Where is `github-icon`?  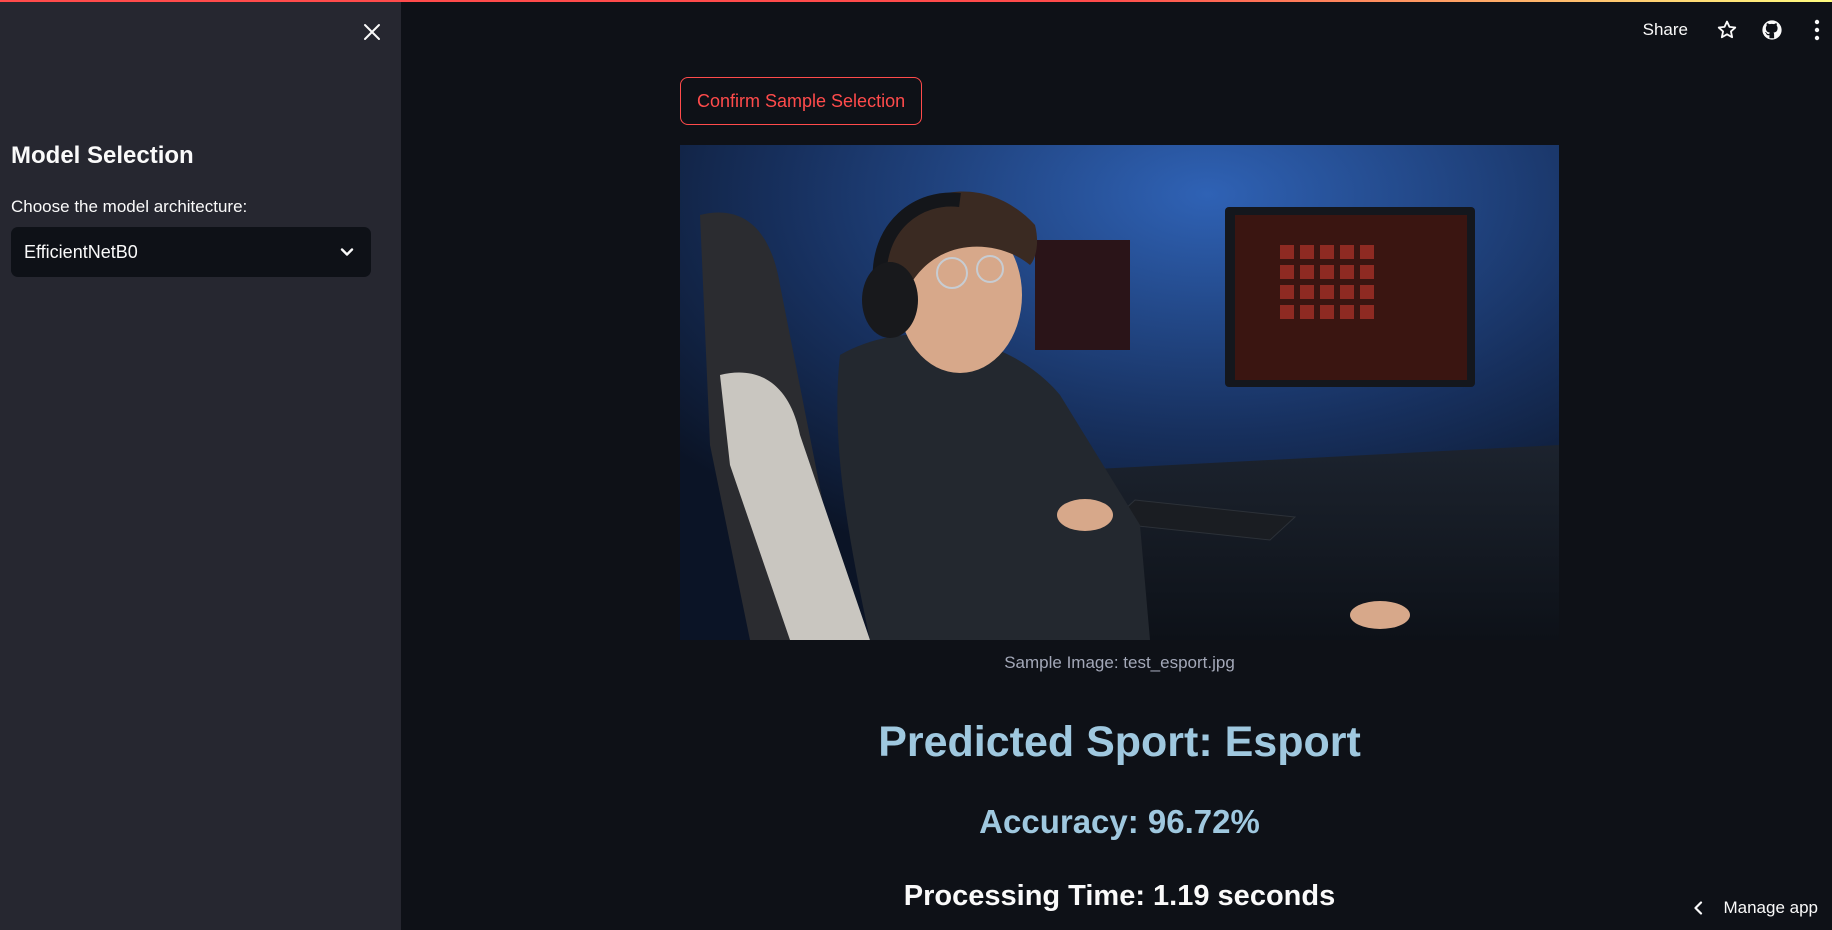 github-icon is located at coordinates (1772, 30).